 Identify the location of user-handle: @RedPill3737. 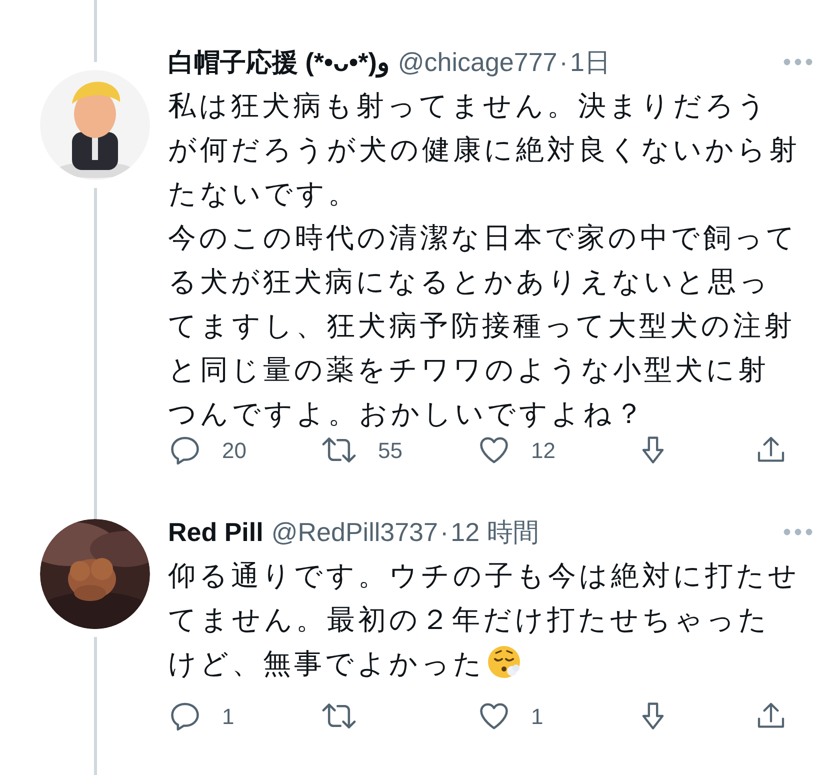
(354, 532).